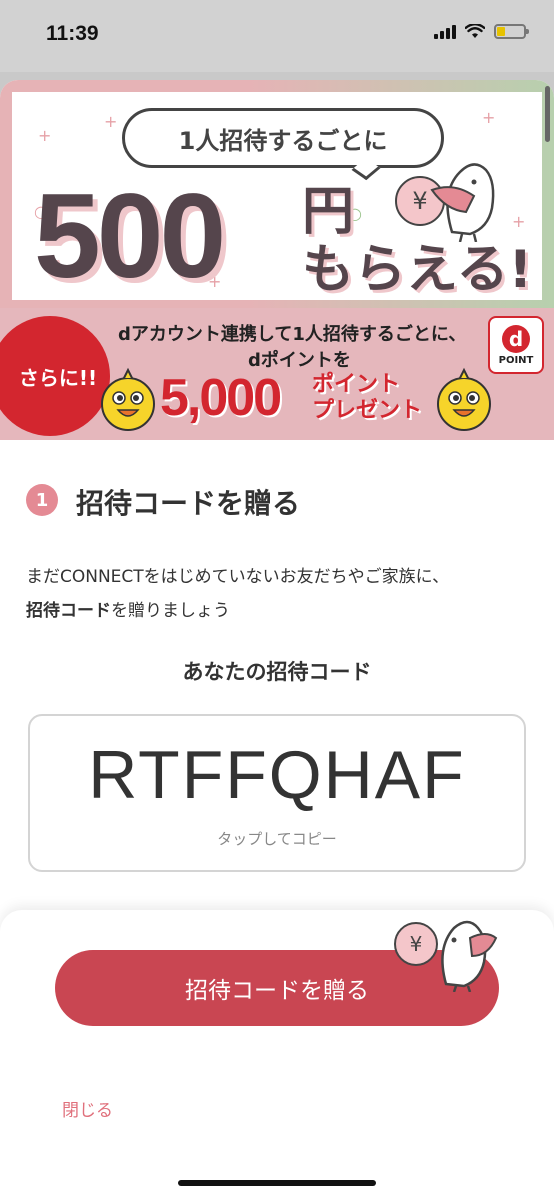 The width and height of the screenshot is (554, 1200). I want to click on close-link: 閉じる, so click(87, 1108).